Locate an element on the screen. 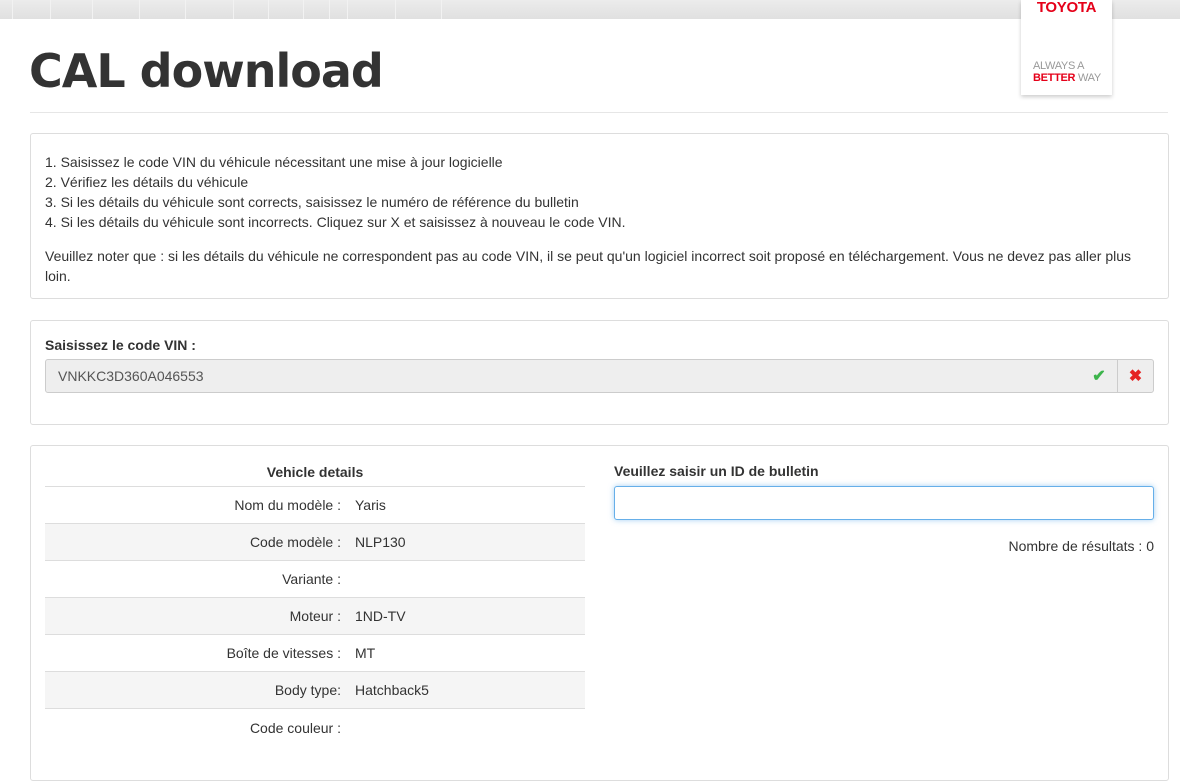 Image resolution: width=1180 pixels, height=784 pixels. close-icon: ✖ is located at coordinates (1135, 376).